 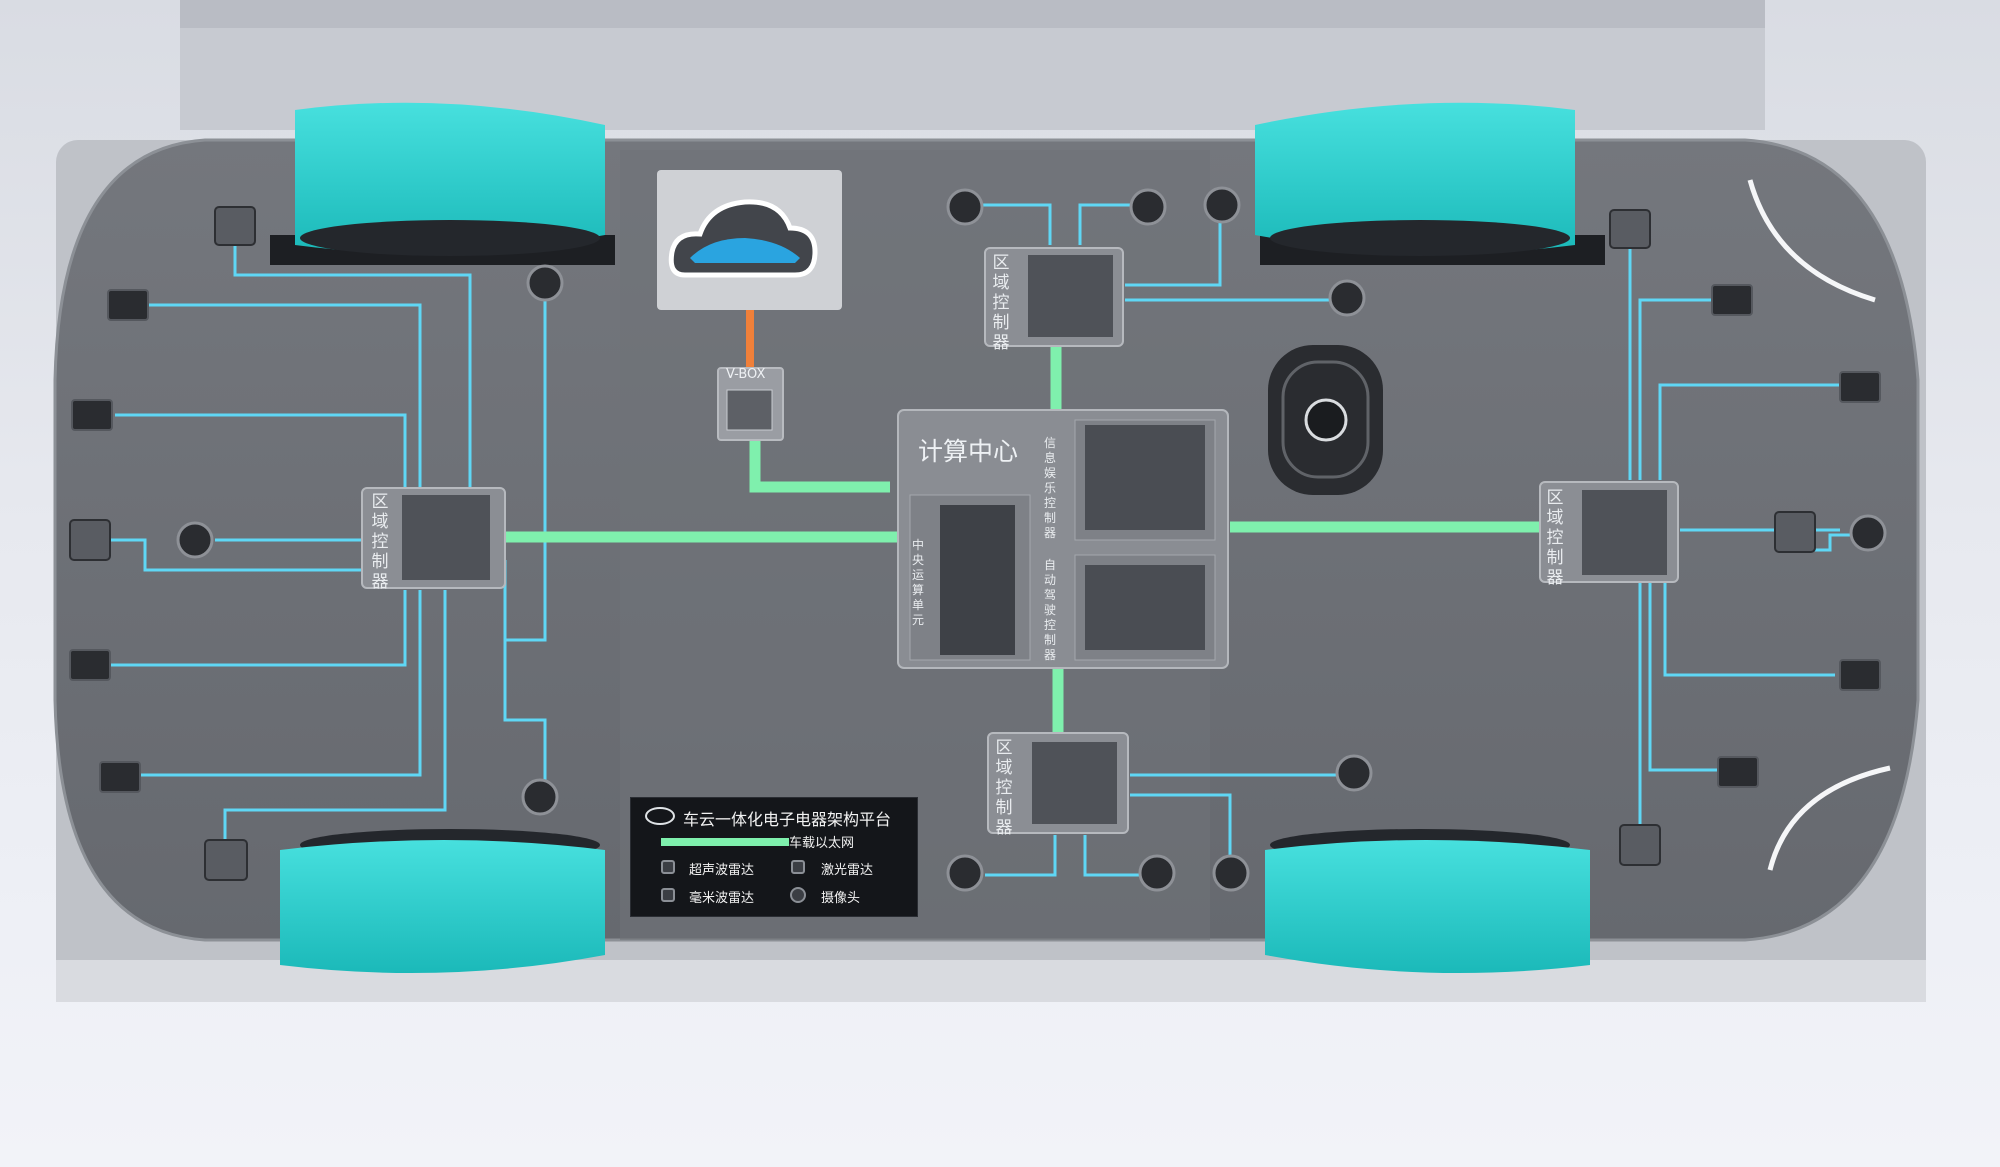 I want to click on wheel-rear-left, so click(x=442, y=901).